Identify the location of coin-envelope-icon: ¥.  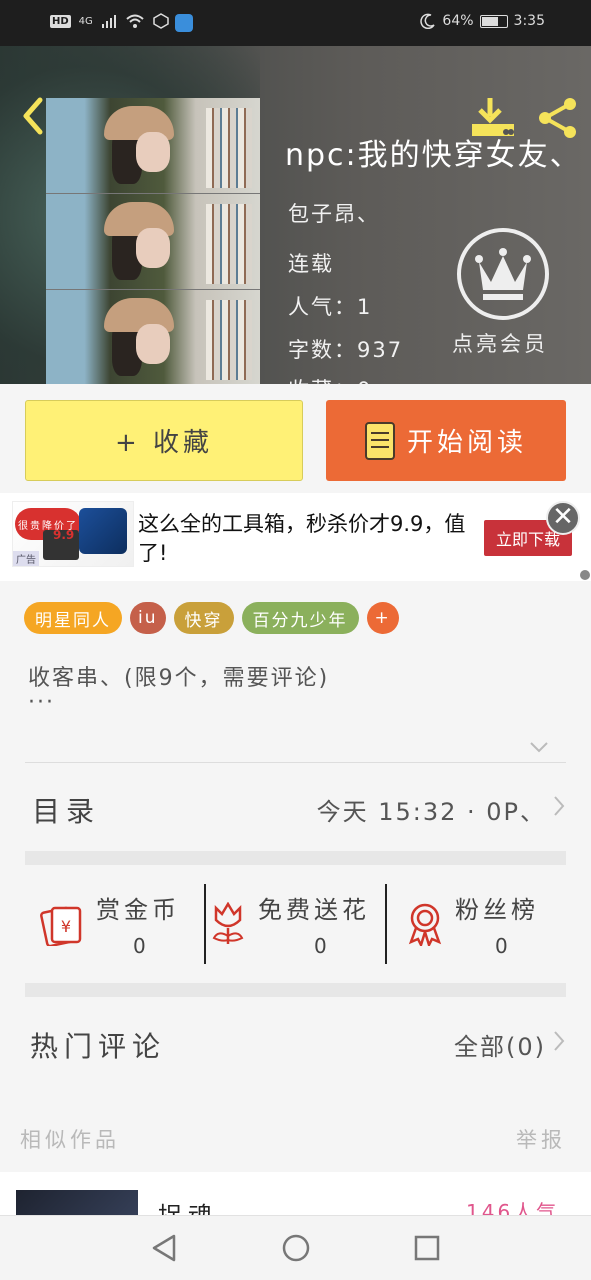
(61, 926).